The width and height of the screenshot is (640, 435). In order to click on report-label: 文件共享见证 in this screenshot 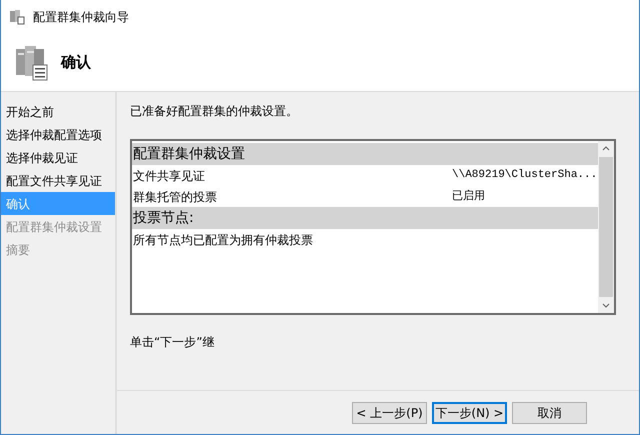, I will do `click(169, 176)`.